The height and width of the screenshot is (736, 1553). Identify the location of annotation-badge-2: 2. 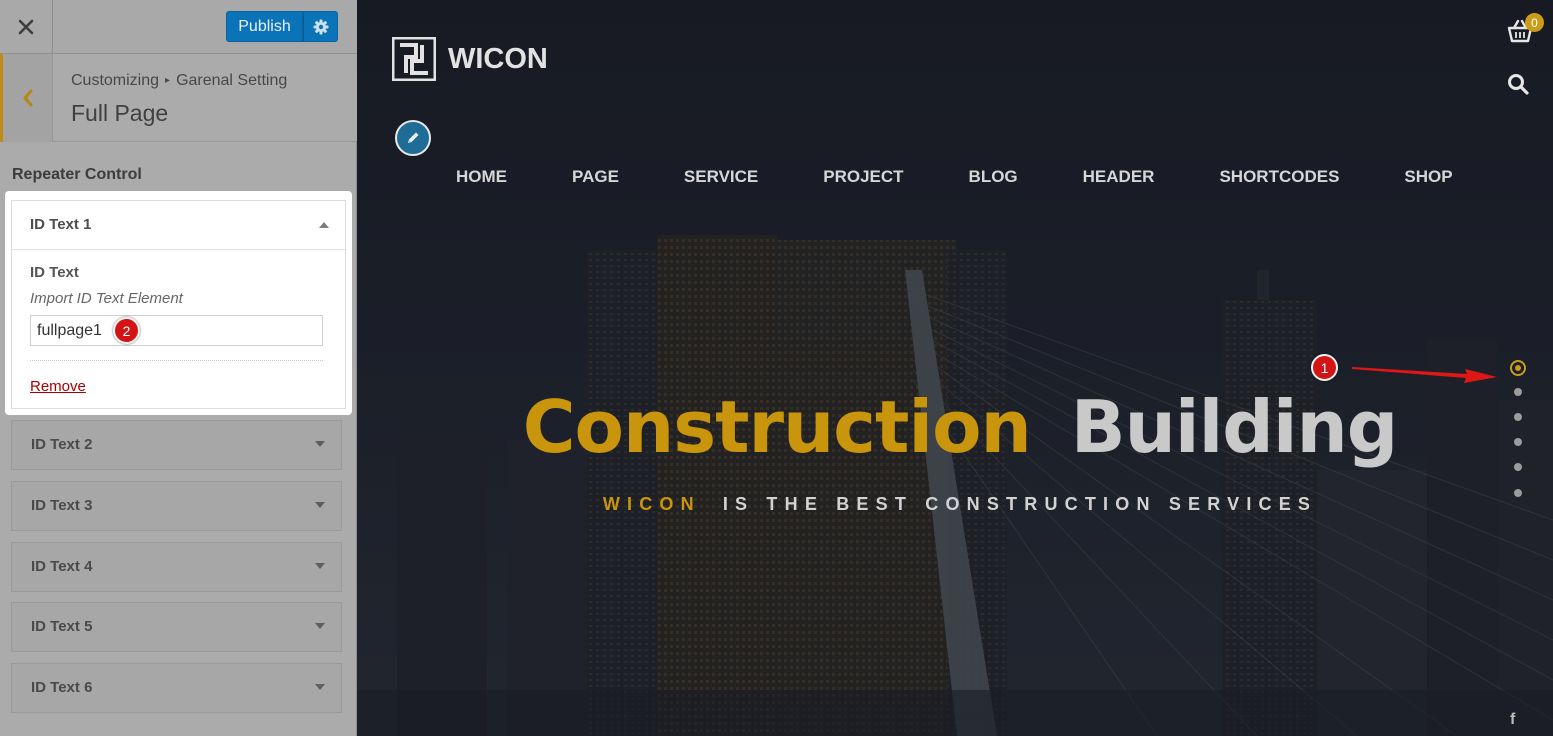
(126, 330).